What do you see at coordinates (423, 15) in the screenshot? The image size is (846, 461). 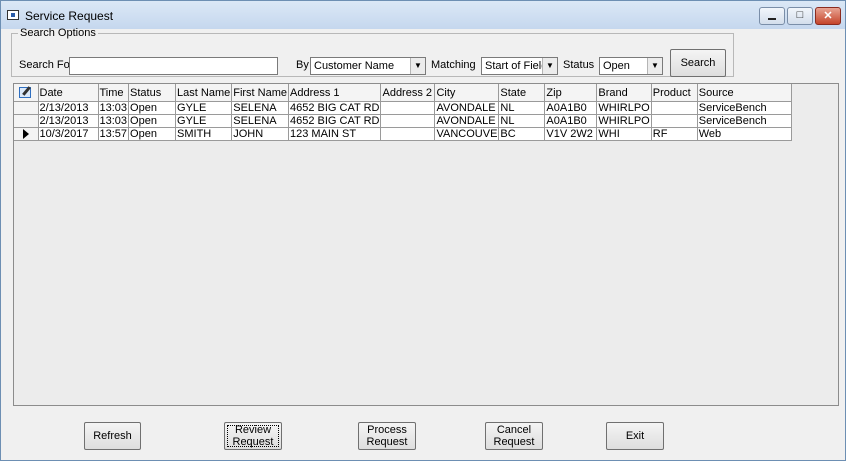 I see `title-bar: Service Request □ ✕` at bounding box center [423, 15].